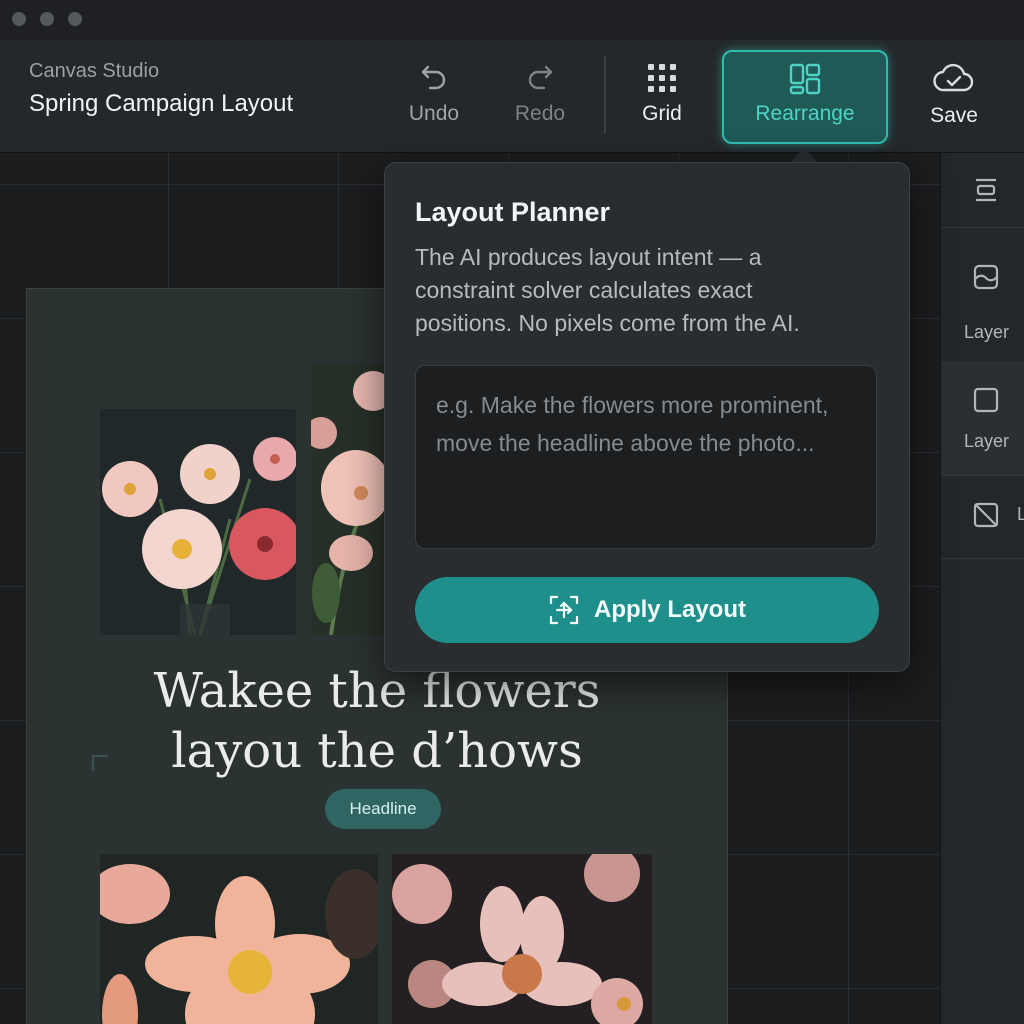  Describe the element at coordinates (75, 19) in the screenshot. I see `maximize-window-button` at that location.